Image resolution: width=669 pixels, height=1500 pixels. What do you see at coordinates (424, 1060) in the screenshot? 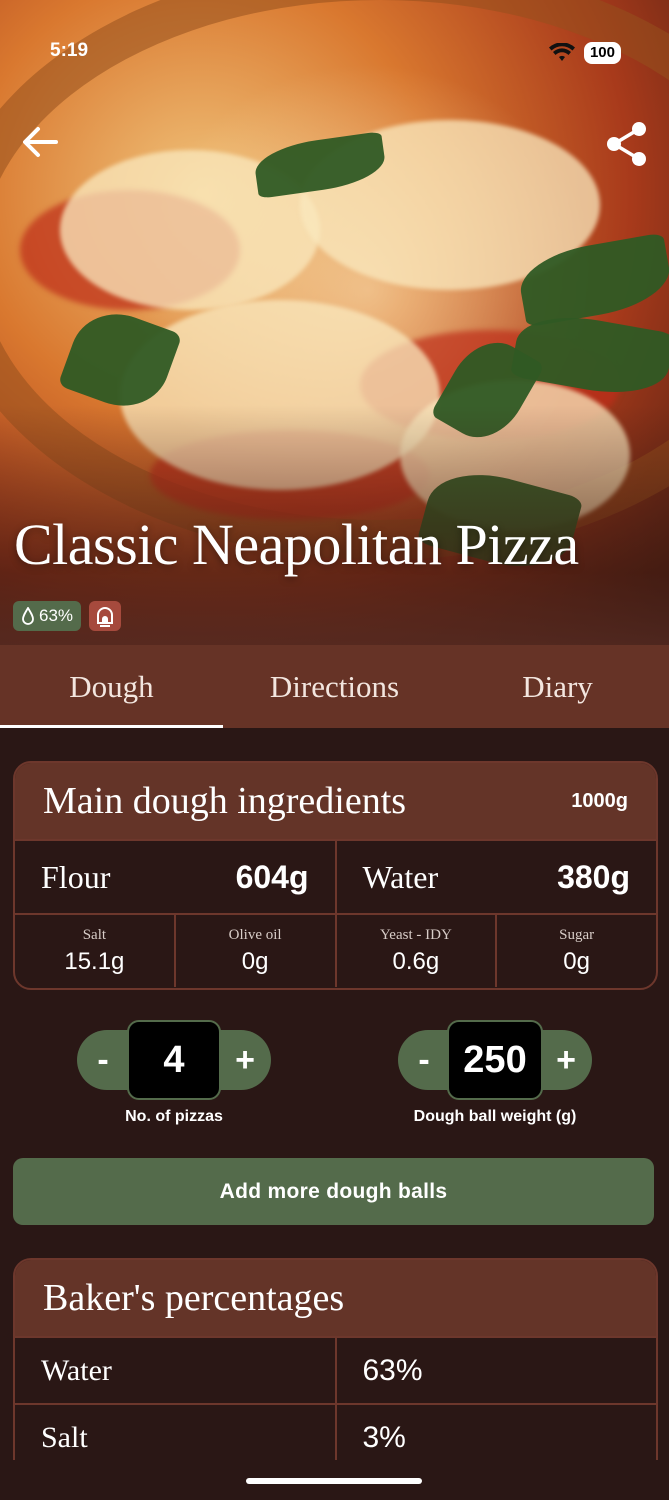
I see `ball-weight-decrement-button: -` at bounding box center [424, 1060].